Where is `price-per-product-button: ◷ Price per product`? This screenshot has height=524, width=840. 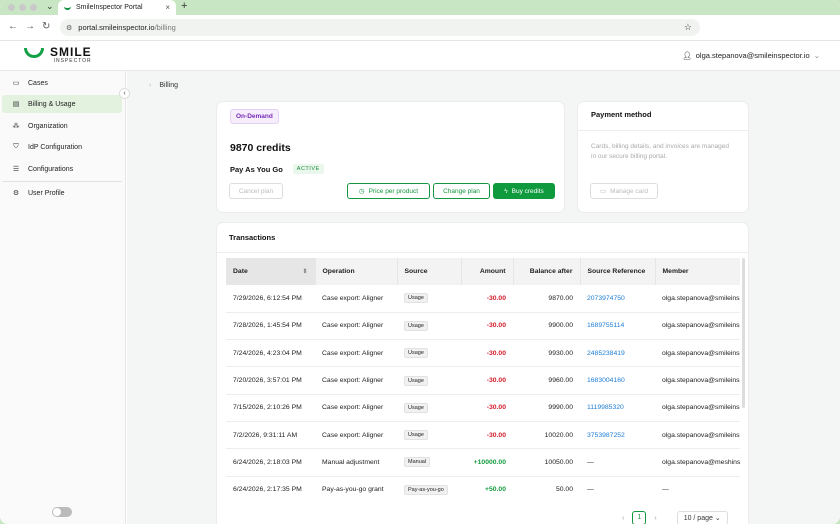
price-per-product-button: ◷ Price per product is located at coordinates (388, 191).